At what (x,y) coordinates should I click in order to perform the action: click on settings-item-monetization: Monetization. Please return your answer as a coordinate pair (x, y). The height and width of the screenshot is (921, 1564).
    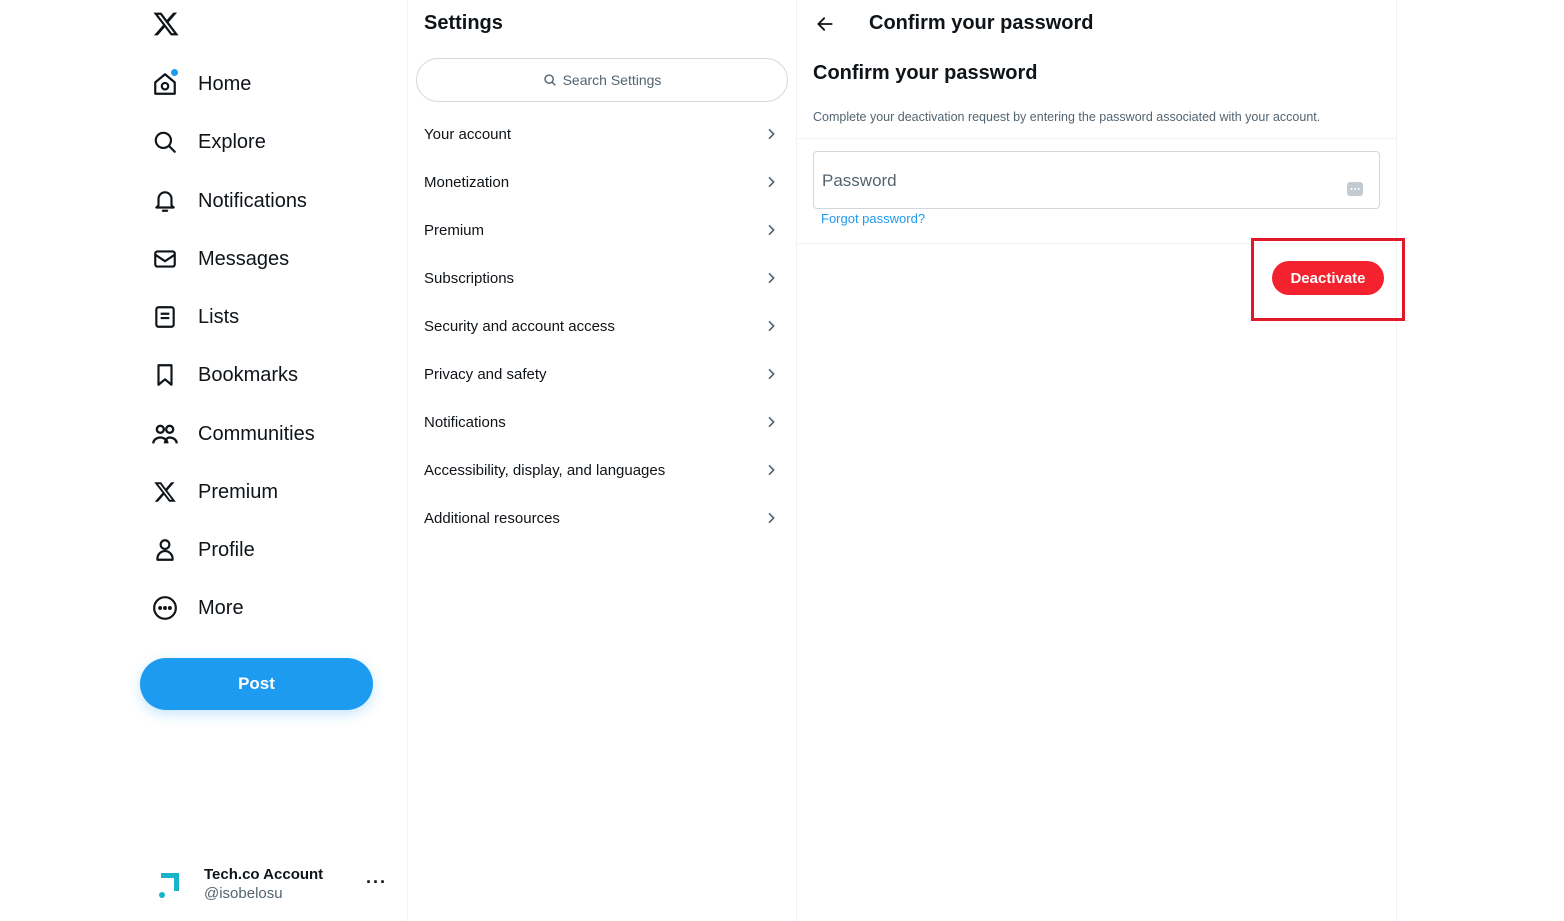
    Looking at the image, I should click on (602, 182).